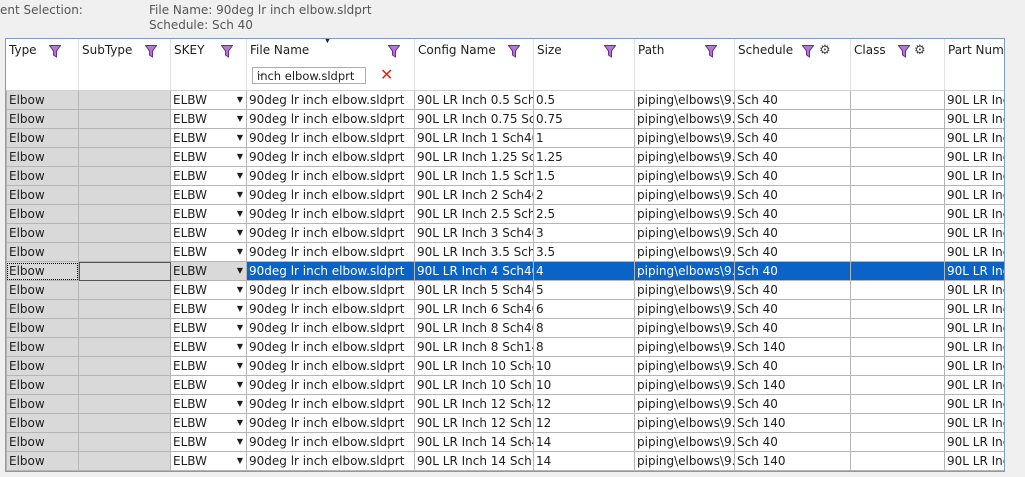 The height and width of the screenshot is (477, 1025). Describe the element at coordinates (386, 74) in the screenshot. I see `clear-filter-icon: ✕` at that location.